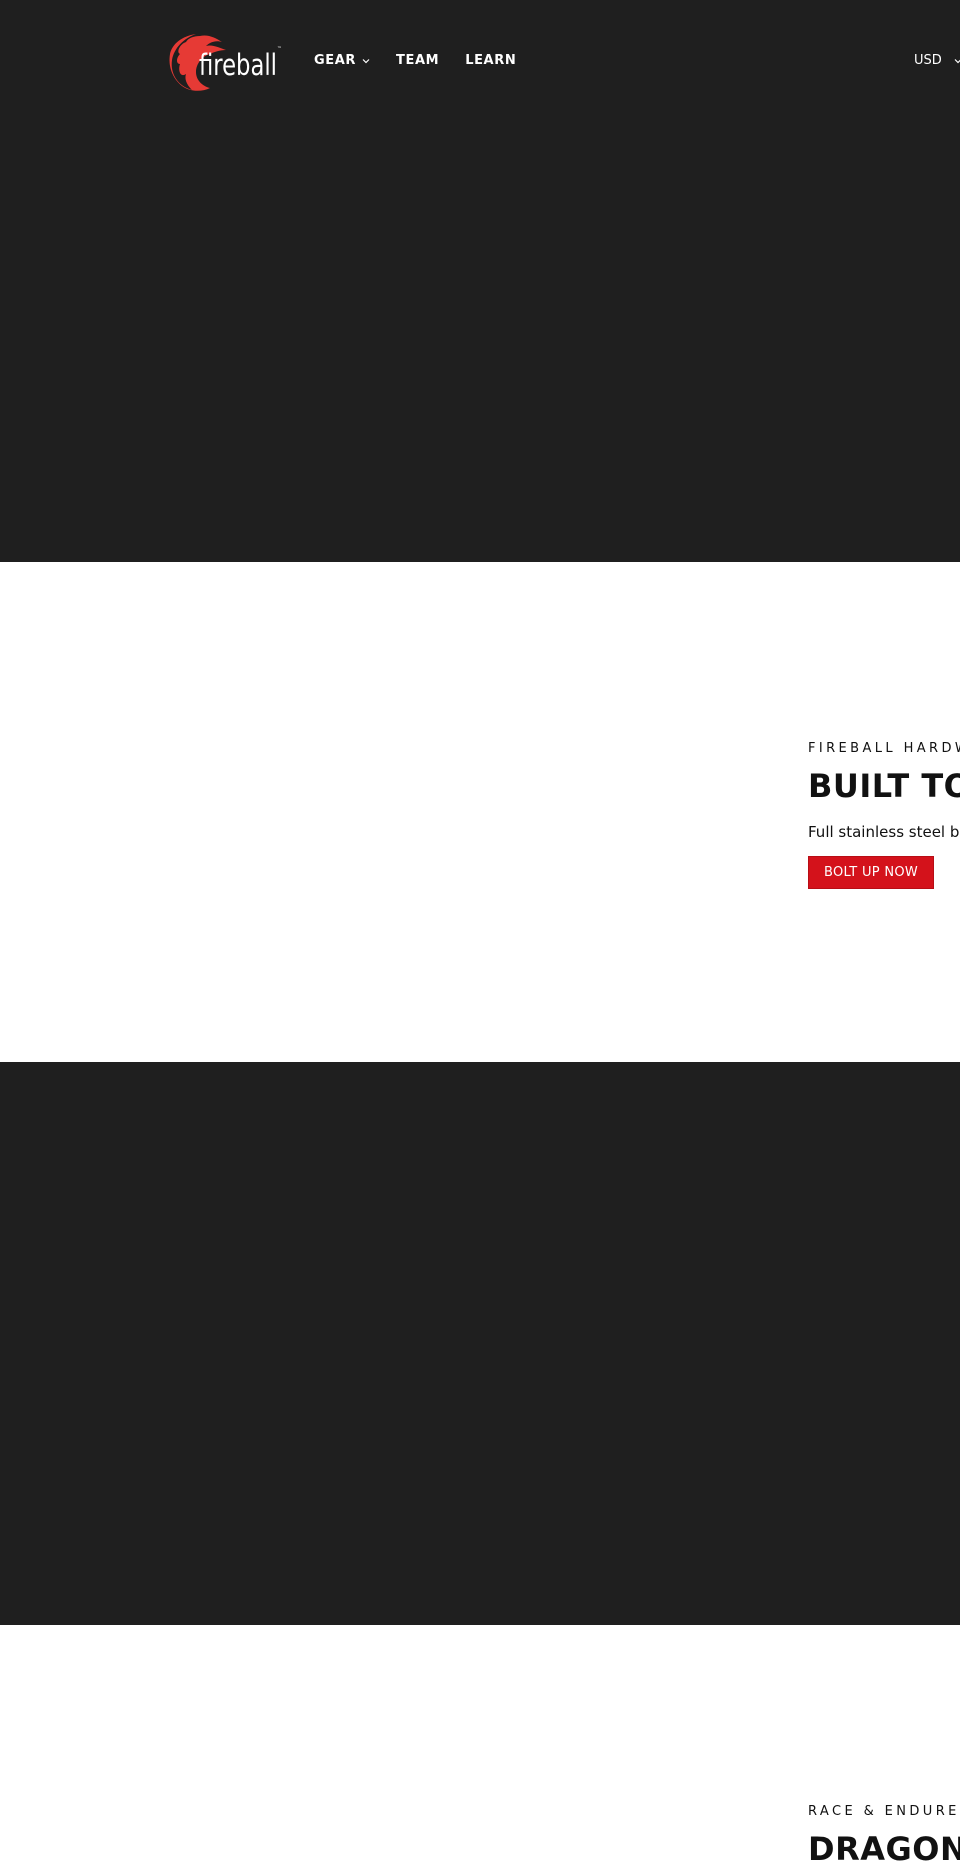 The width and height of the screenshot is (960, 1875). What do you see at coordinates (928, 60) in the screenshot?
I see `currency-label: USD` at bounding box center [928, 60].